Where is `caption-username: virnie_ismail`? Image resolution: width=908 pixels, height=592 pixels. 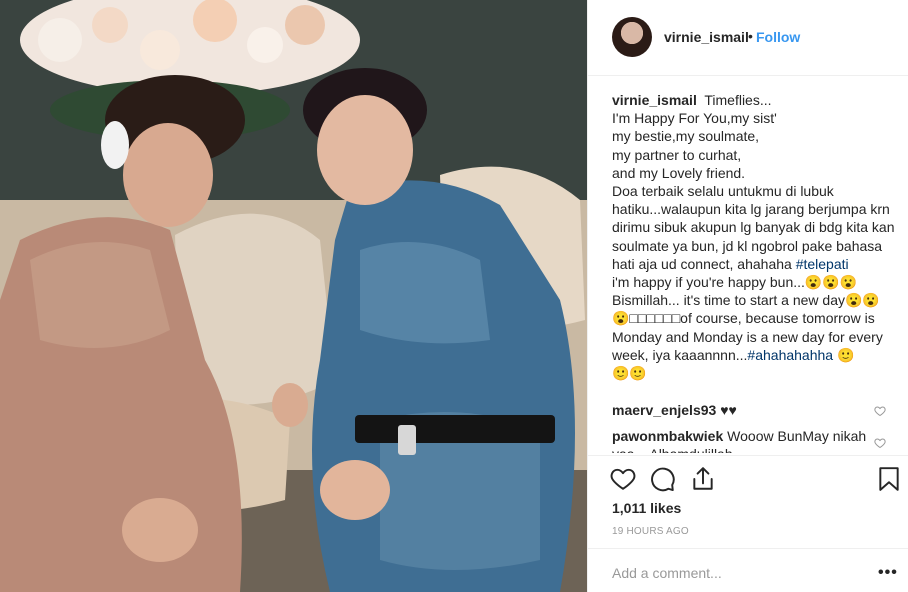
caption-username: virnie_ismail is located at coordinates (654, 100).